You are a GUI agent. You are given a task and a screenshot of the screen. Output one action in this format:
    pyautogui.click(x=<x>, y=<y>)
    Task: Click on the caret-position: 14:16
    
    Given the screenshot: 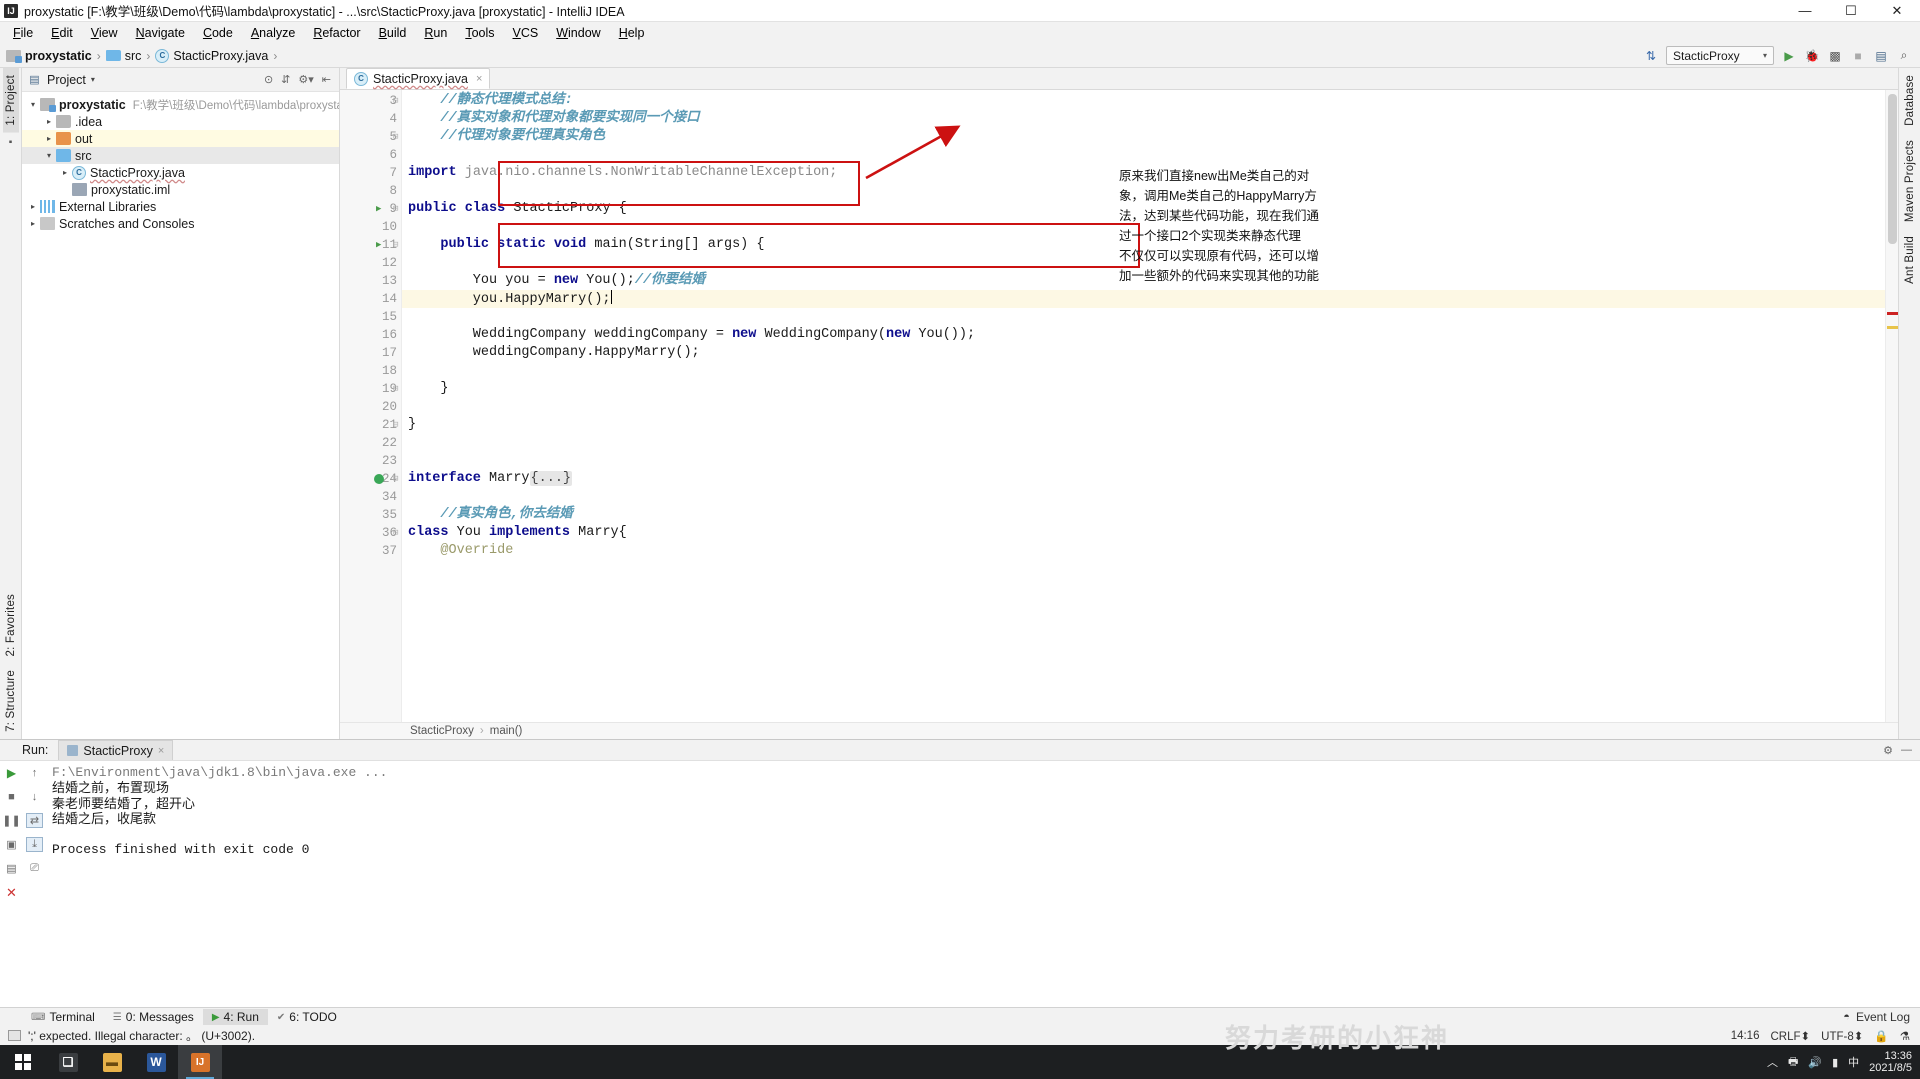 What is the action you would take?
    pyautogui.click(x=1745, y=1036)
    